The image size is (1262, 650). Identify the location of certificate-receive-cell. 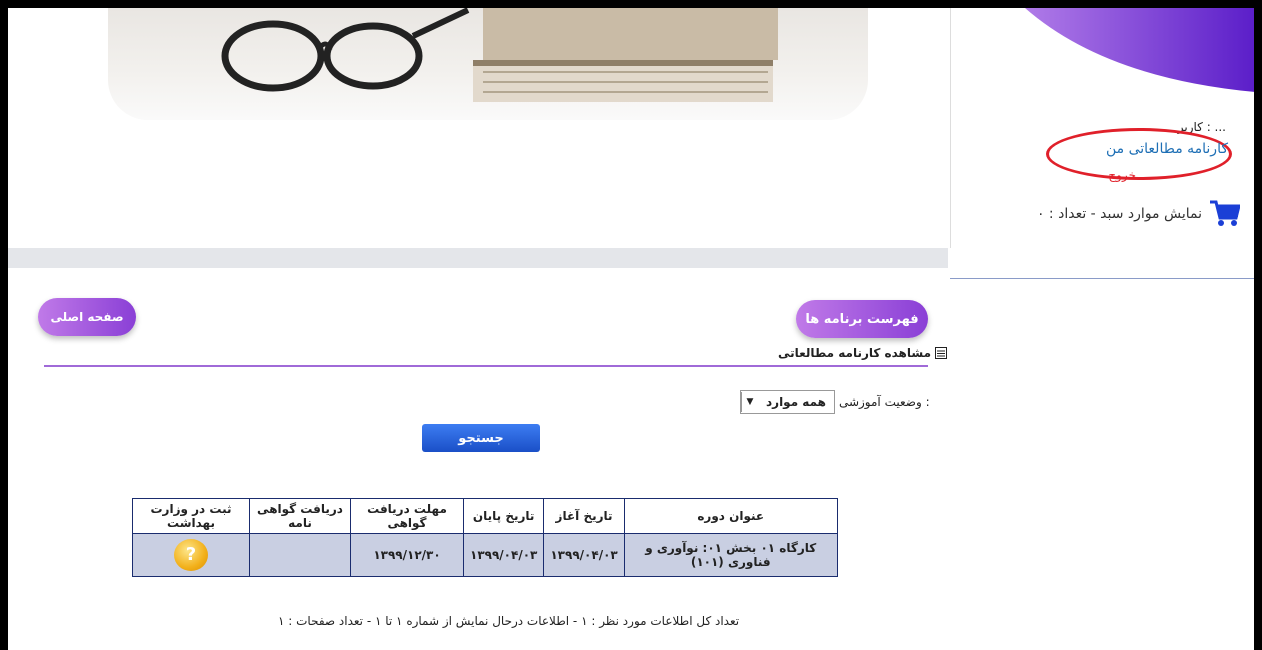
(300, 555).